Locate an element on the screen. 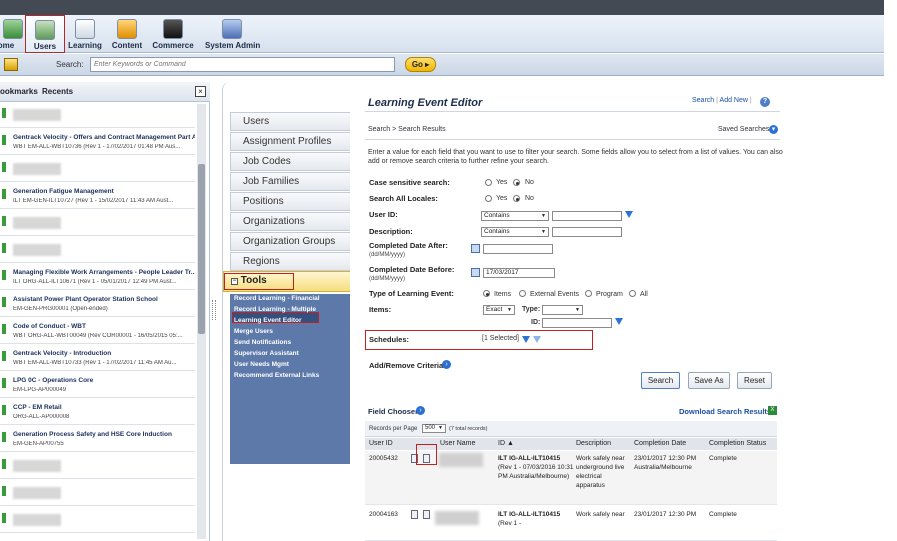 The width and height of the screenshot is (897, 541). nav-system-admin: System Admin is located at coordinates (232, 34).